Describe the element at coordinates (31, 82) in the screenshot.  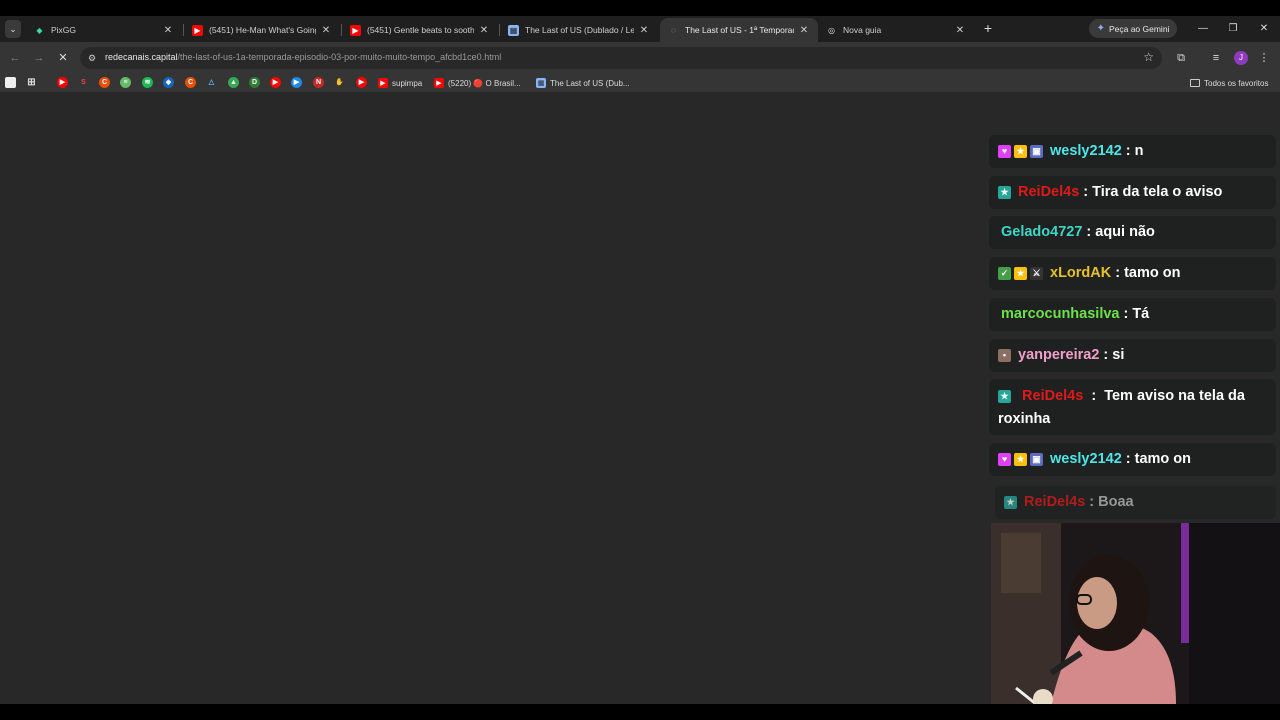
I see `apps-grid-icon: ⊞` at that location.